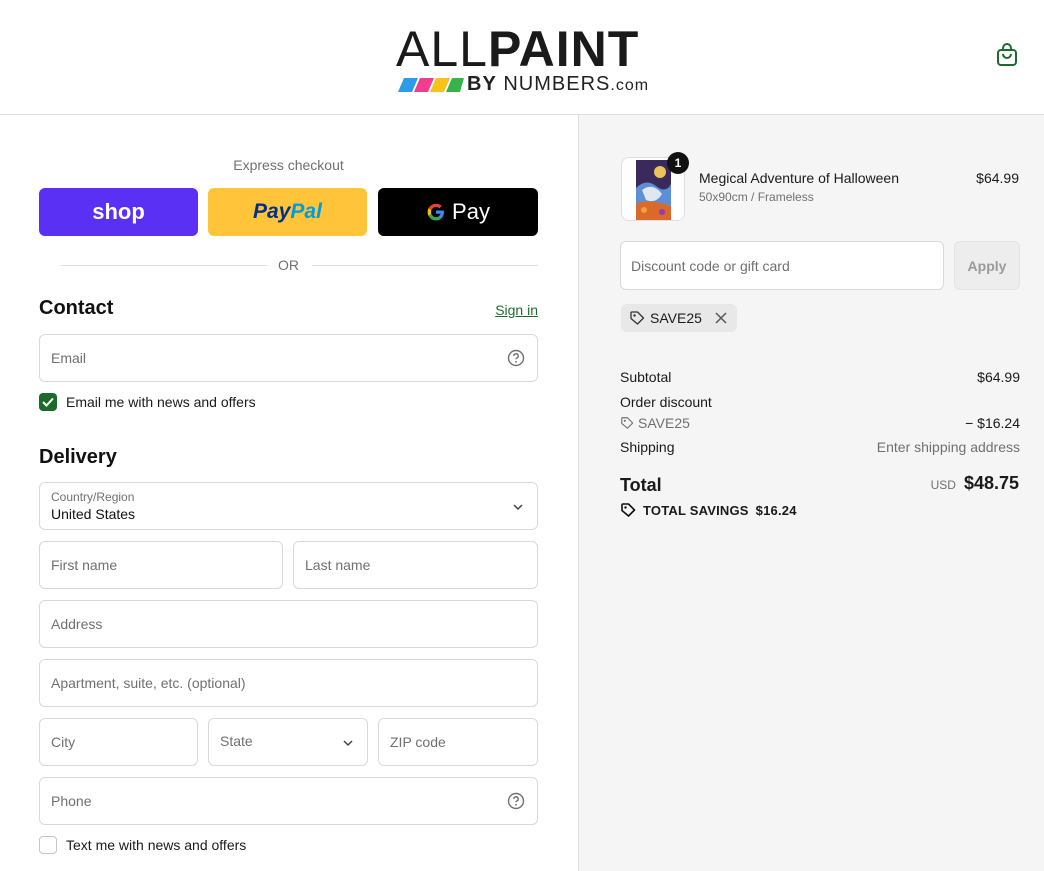  What do you see at coordinates (436, 212) in the screenshot?
I see `google-g-icon` at bounding box center [436, 212].